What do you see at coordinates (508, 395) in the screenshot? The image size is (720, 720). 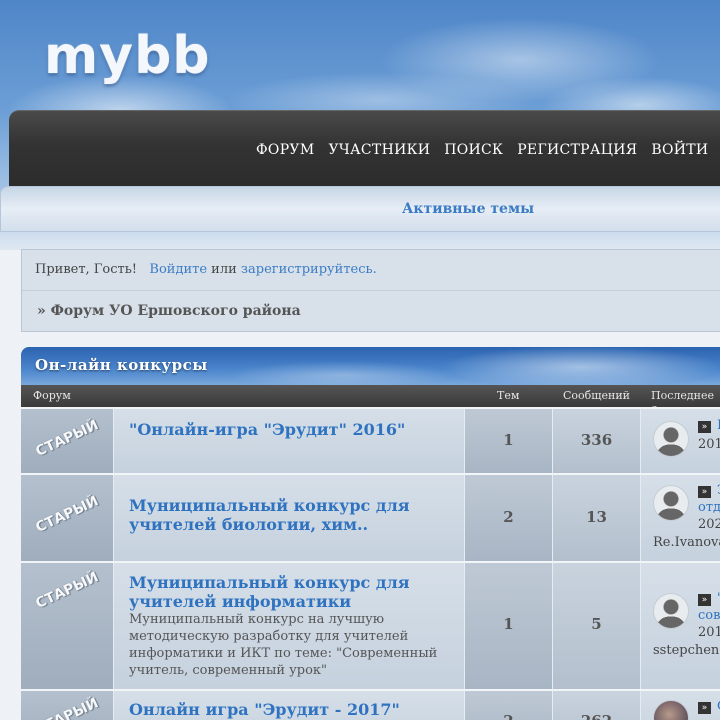 I see `col-topics: Тем` at bounding box center [508, 395].